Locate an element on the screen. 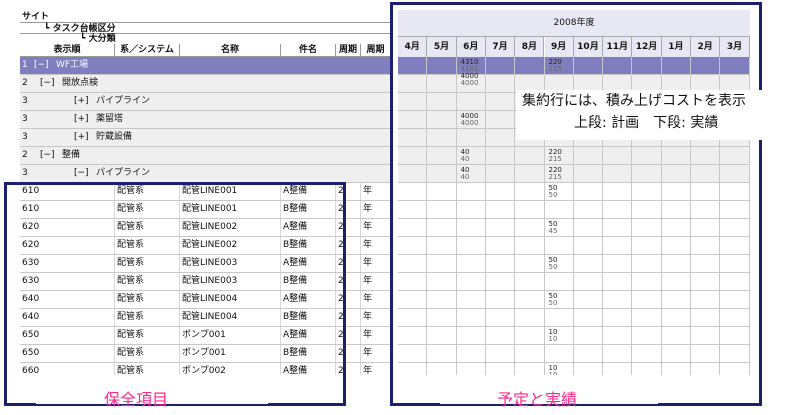  group-row: 3 [−] パイプライン is located at coordinates (205, 174).